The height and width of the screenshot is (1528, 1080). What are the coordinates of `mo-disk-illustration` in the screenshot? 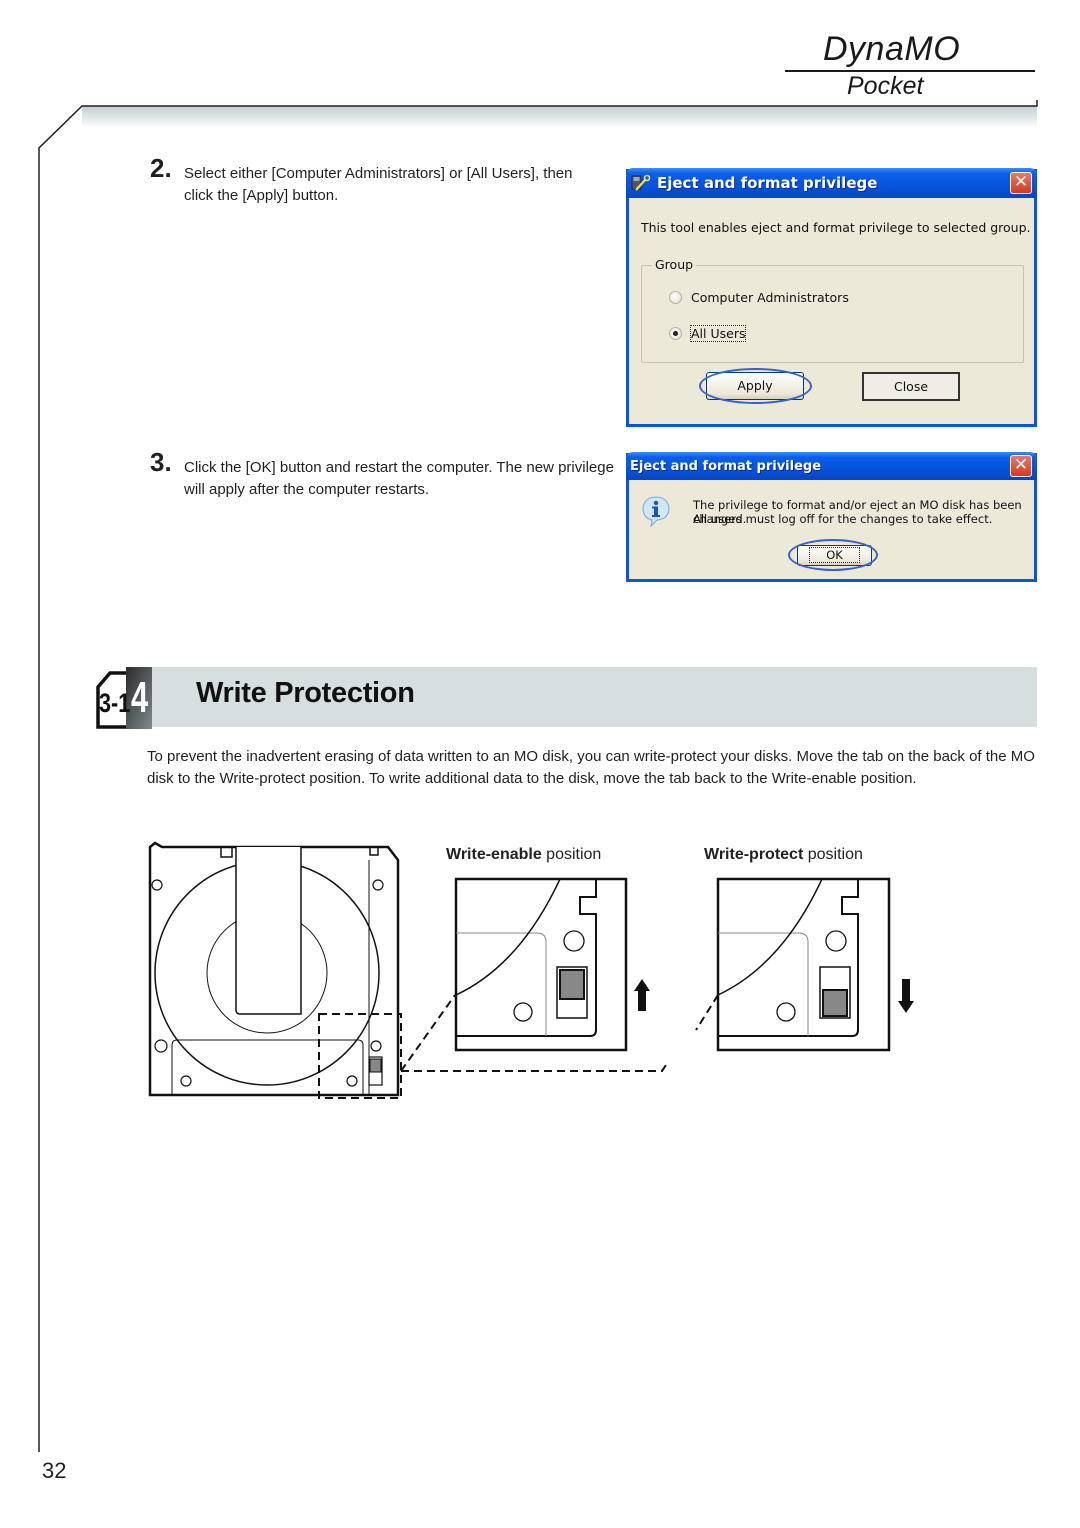 It's located at (274, 969).